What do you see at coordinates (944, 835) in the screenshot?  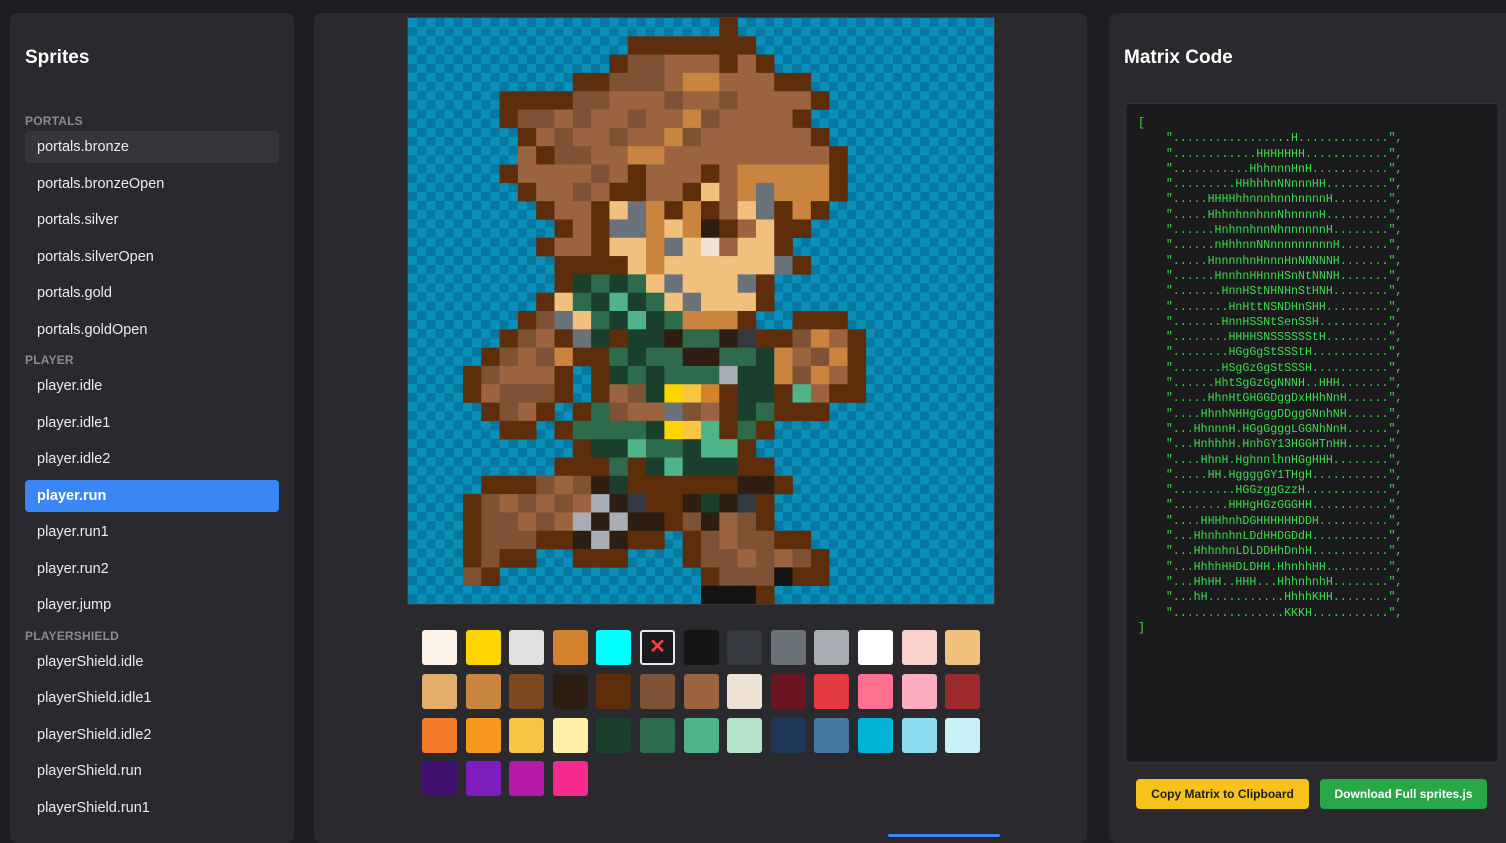 I see `editor-scroll-indicator` at bounding box center [944, 835].